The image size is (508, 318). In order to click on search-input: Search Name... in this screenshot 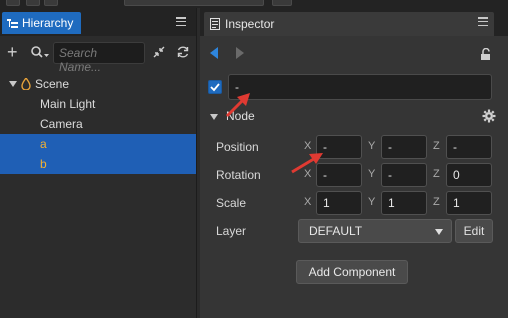, I will do `click(99, 58)`.